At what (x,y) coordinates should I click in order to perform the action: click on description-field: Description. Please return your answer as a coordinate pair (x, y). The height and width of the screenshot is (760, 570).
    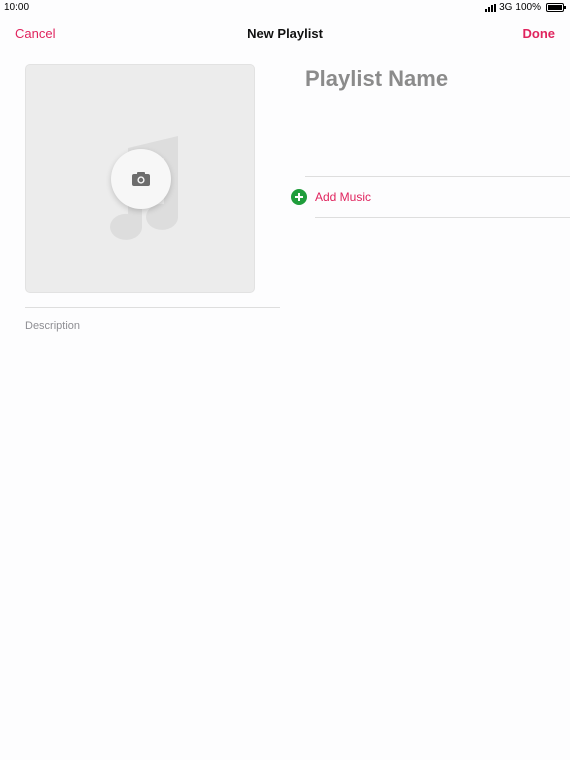
    Looking at the image, I should click on (52, 326).